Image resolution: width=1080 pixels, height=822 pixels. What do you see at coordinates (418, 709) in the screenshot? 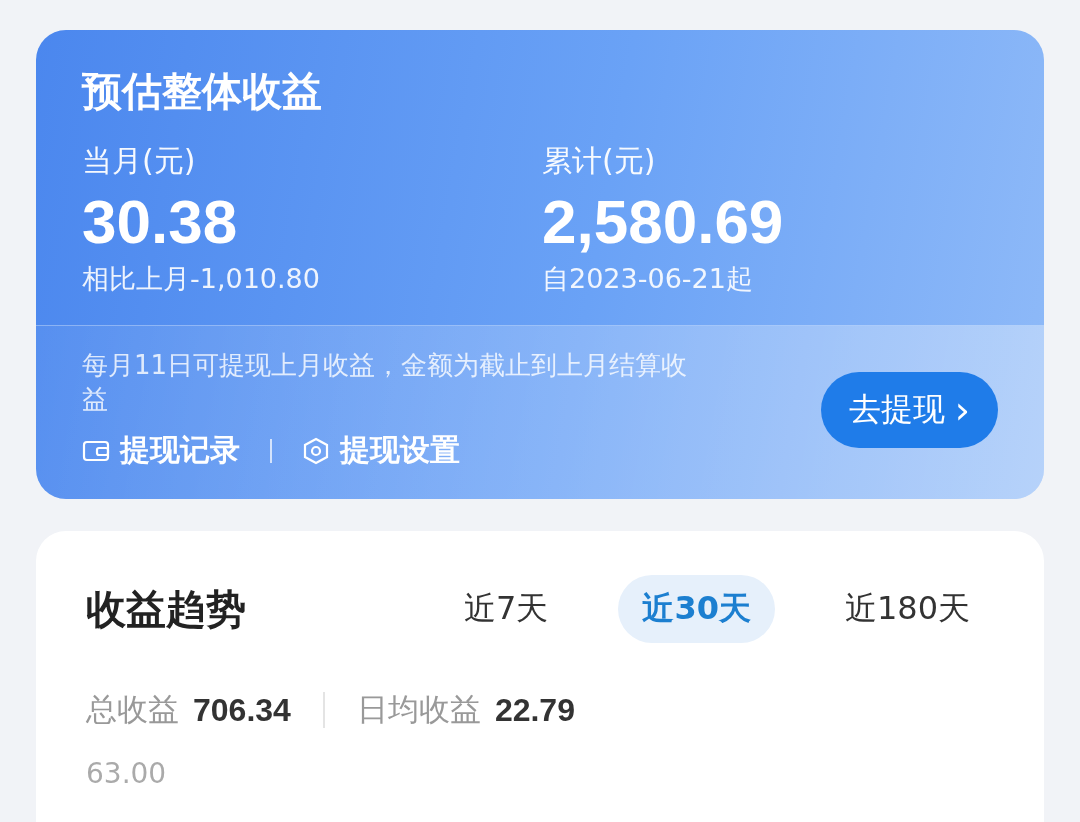
I see `summary-label: 日均收益` at bounding box center [418, 709].